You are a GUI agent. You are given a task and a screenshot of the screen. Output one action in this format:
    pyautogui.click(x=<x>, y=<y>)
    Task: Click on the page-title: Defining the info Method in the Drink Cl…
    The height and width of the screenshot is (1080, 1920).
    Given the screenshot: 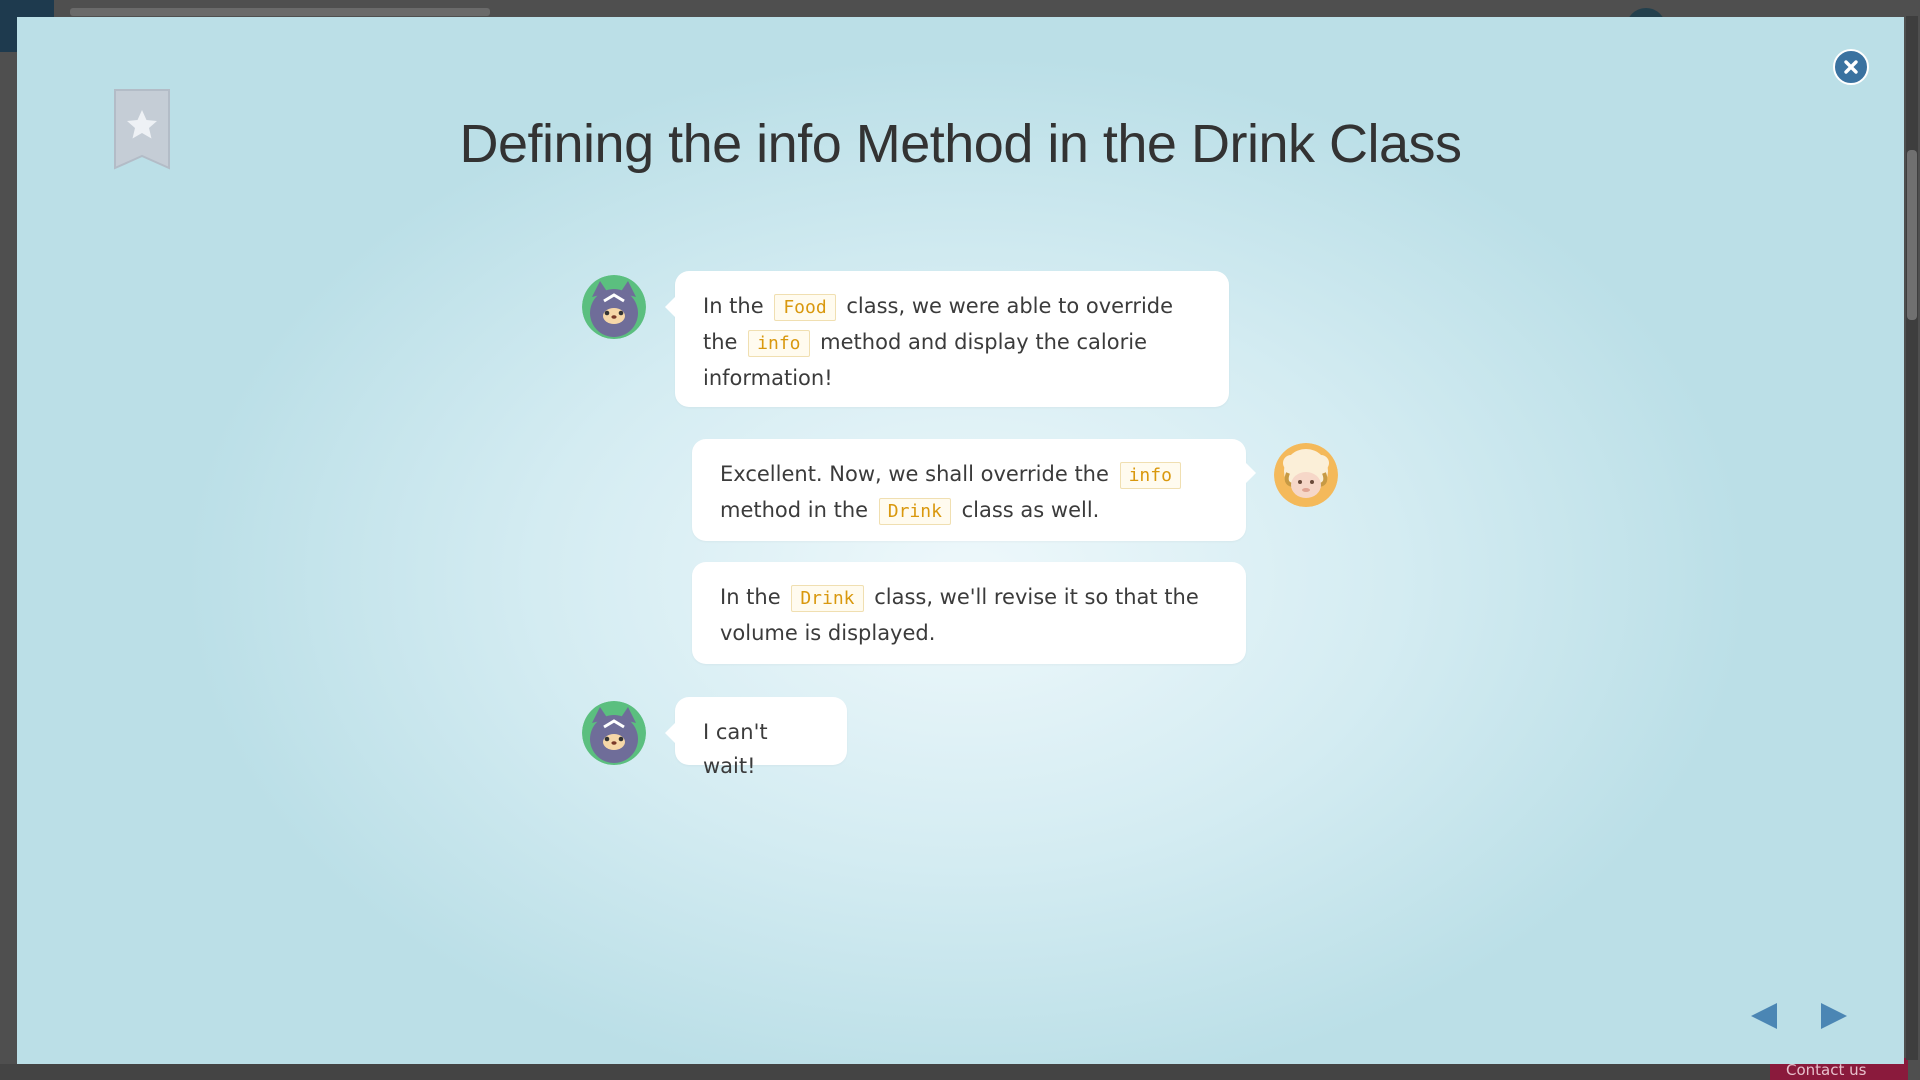 What is the action you would take?
    pyautogui.click(x=960, y=144)
    